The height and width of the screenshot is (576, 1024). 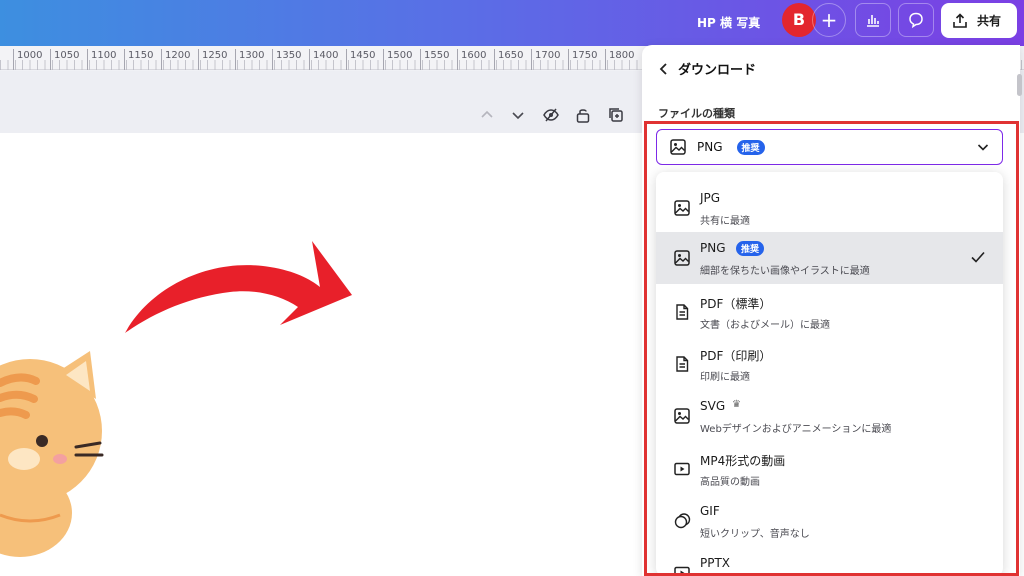 What do you see at coordinates (696, 113) in the screenshot?
I see `file-type-label: ファイルの種類` at bounding box center [696, 113].